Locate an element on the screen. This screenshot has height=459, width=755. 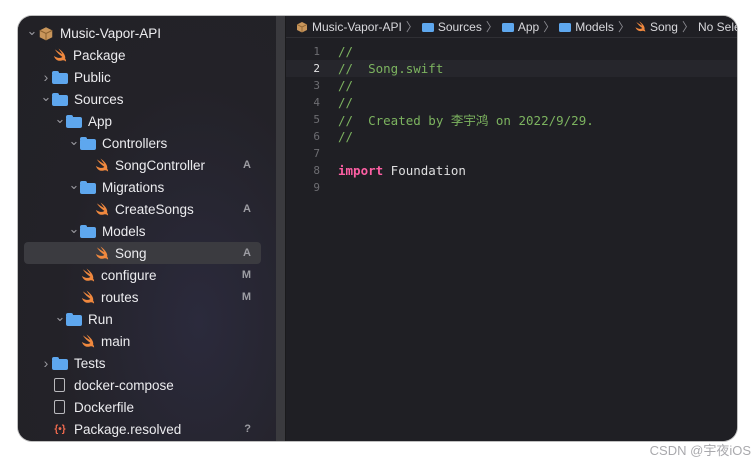
navigator-item-models: ⌄ Models is located at coordinates (142, 231).